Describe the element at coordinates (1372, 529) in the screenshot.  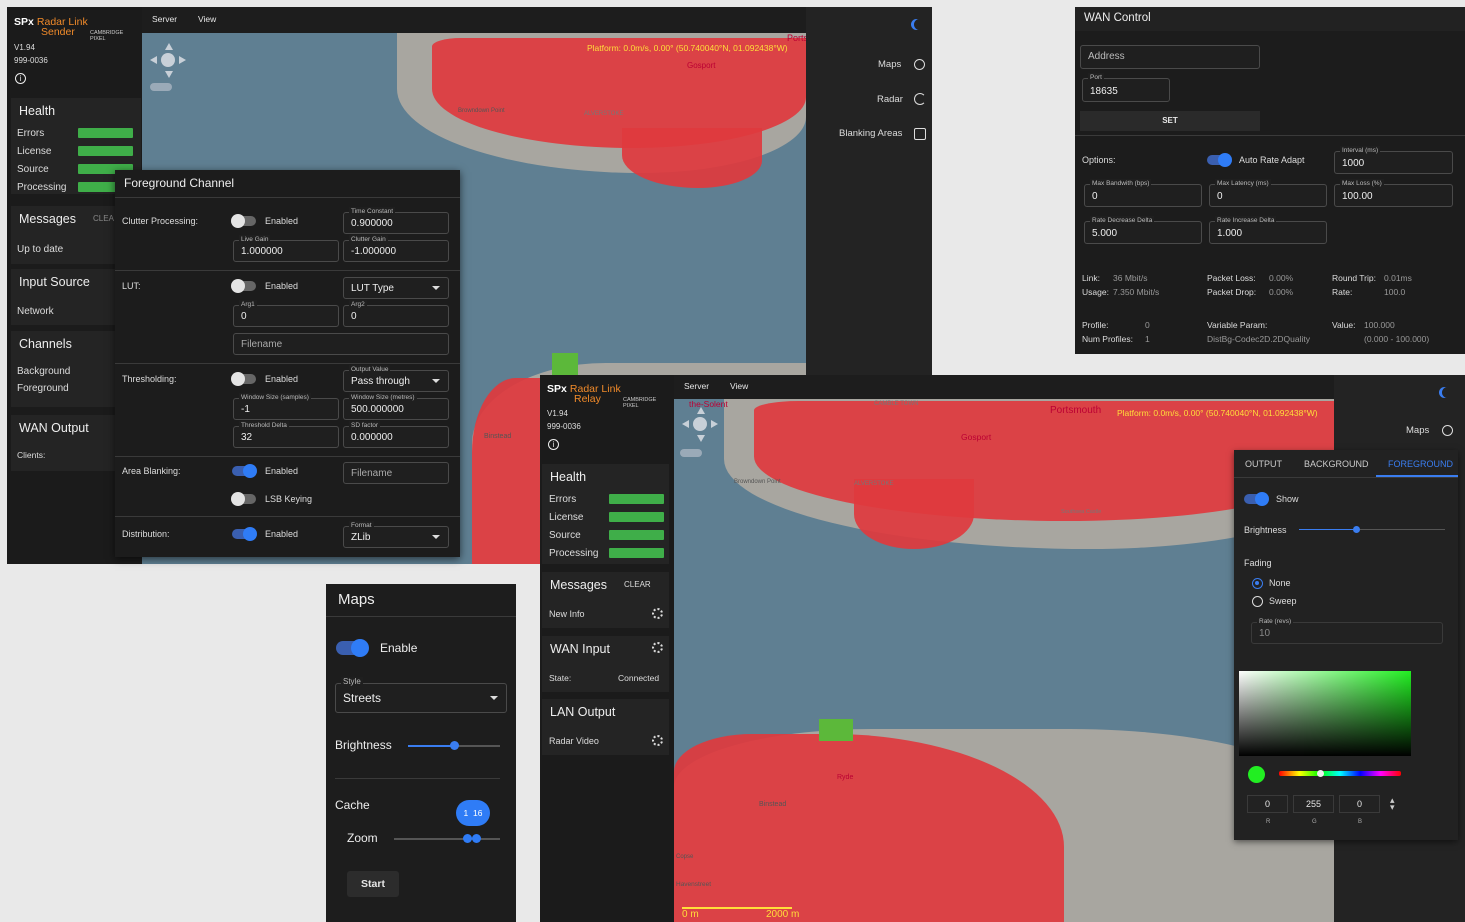
I see `radar-brightness-slider` at that location.